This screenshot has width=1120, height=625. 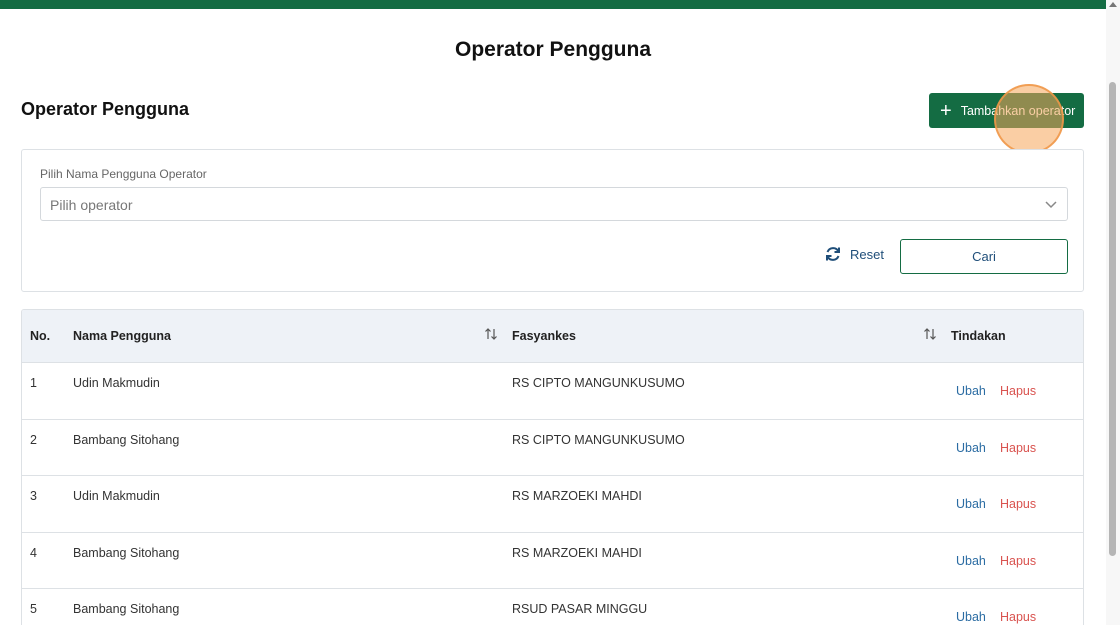 I want to click on plus-icon: +, so click(x=946, y=110).